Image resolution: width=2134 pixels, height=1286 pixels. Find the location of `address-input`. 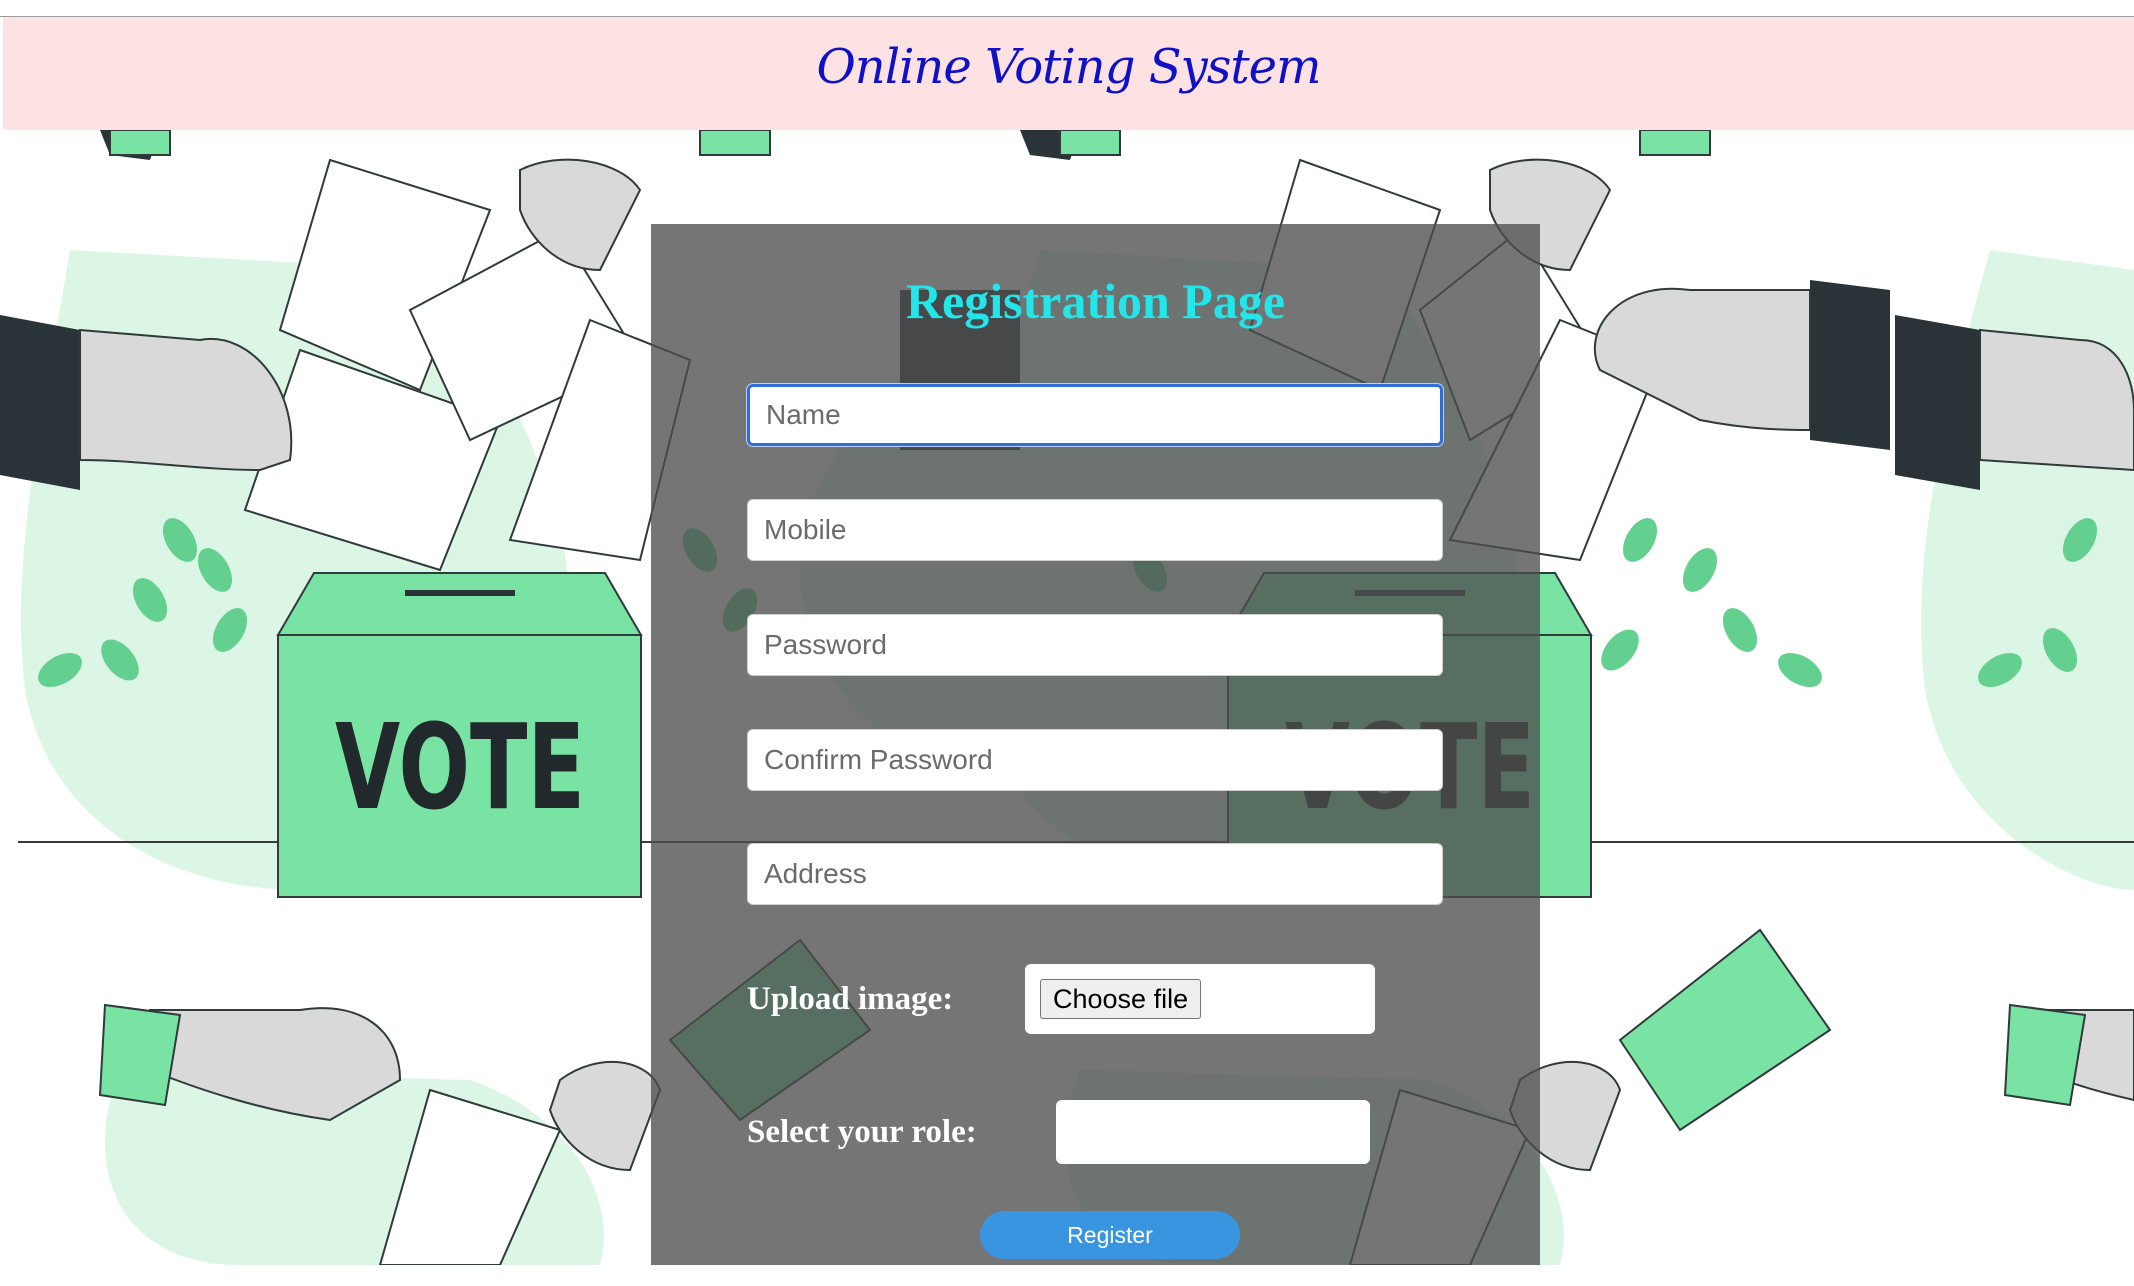

address-input is located at coordinates (1095, 874).